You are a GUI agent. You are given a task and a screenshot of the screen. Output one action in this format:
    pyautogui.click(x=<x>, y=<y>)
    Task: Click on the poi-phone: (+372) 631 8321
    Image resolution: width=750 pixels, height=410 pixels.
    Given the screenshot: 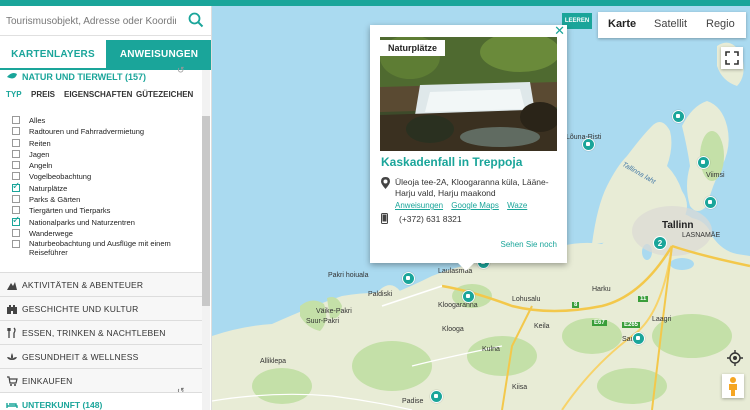 What is the action you would take?
    pyautogui.click(x=430, y=219)
    